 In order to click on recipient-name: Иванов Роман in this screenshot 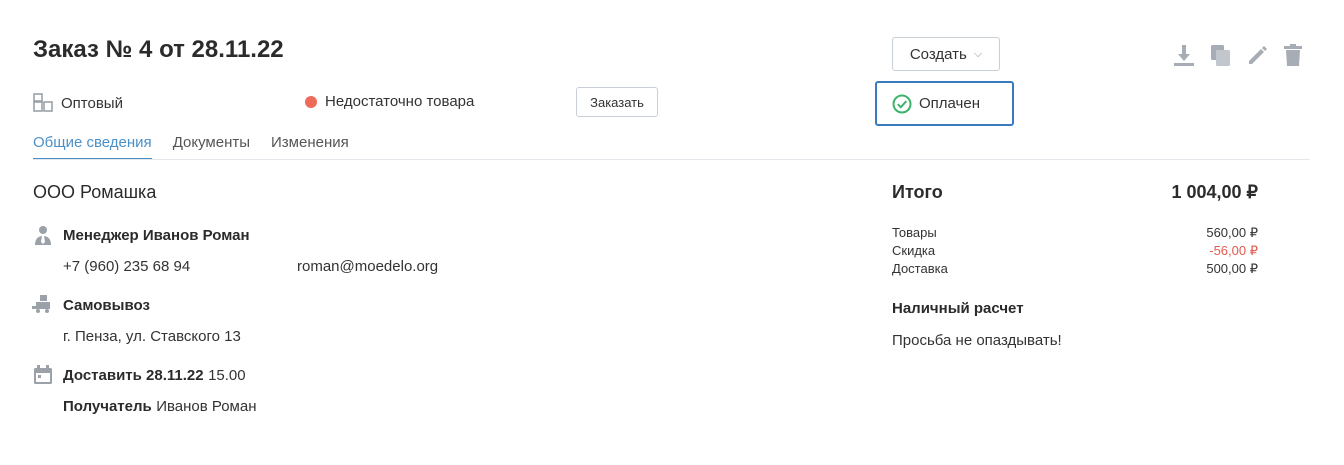, I will do `click(206, 406)`.